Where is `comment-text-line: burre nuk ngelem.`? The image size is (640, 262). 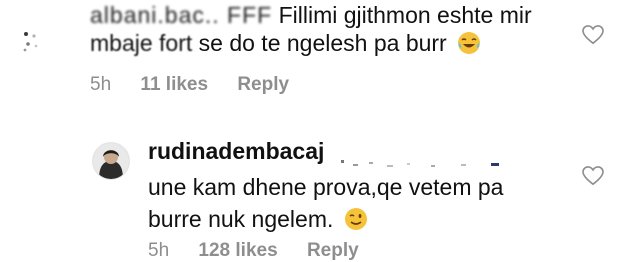
comment-text-line: burre nuk ngelem. is located at coordinates (358, 219).